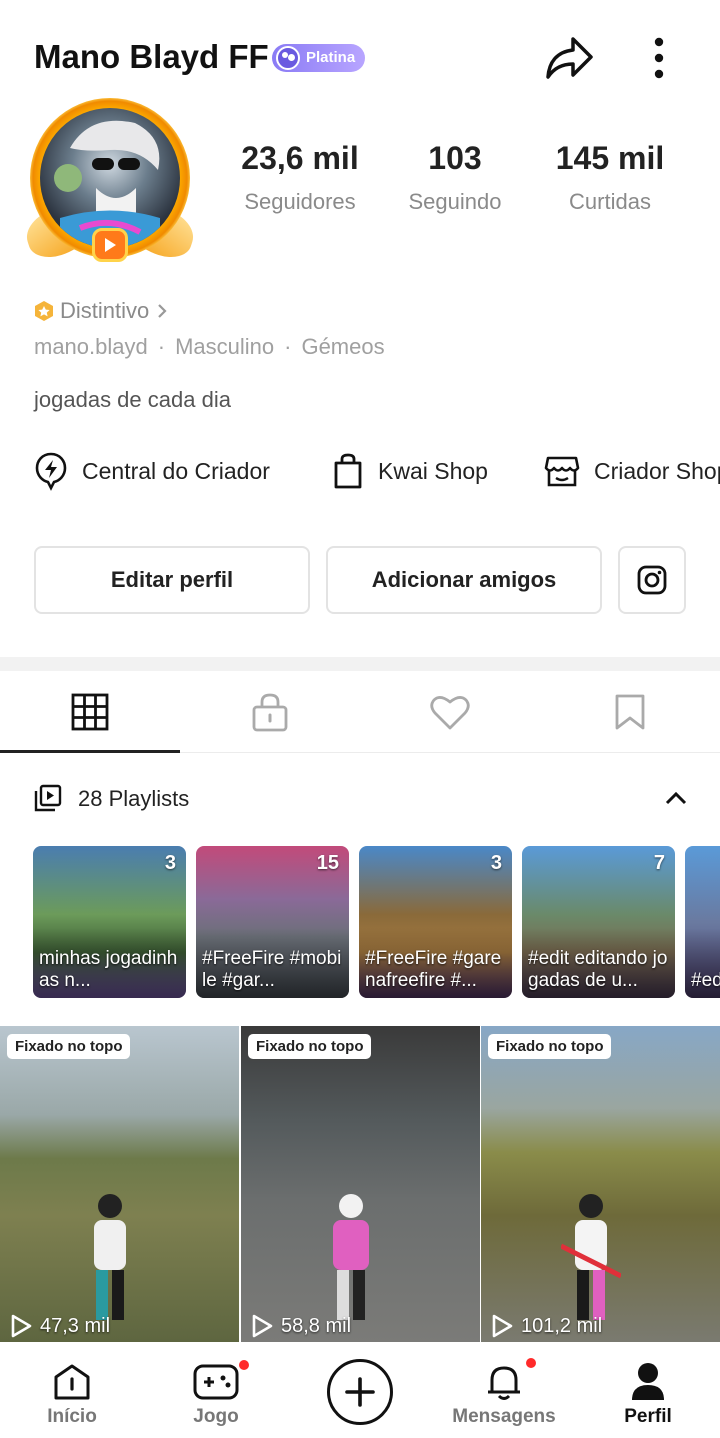  I want to click on username: mano.blayd, so click(91, 346).